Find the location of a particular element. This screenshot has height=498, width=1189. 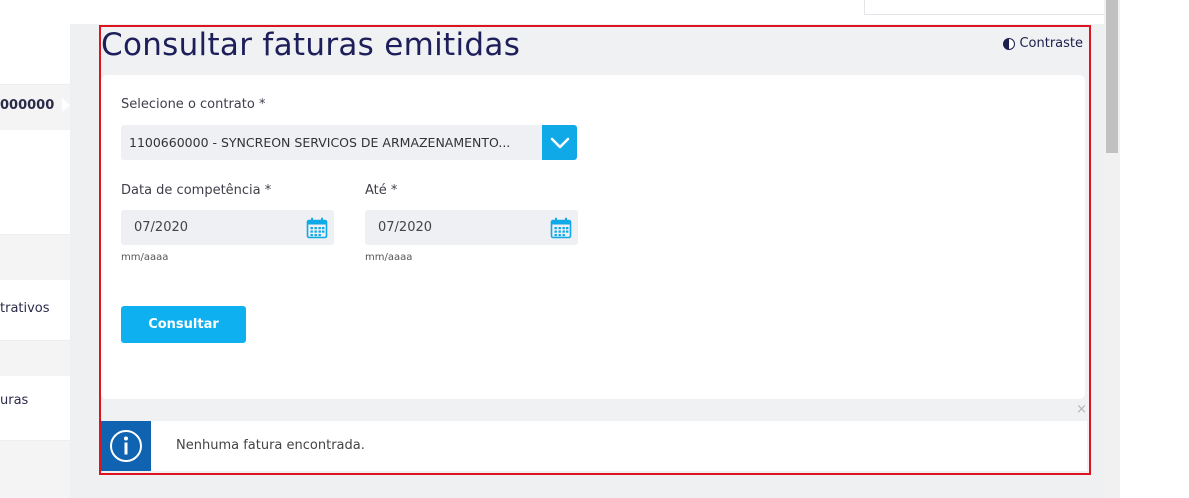

date-to-hint: mm/aaaa is located at coordinates (389, 257).